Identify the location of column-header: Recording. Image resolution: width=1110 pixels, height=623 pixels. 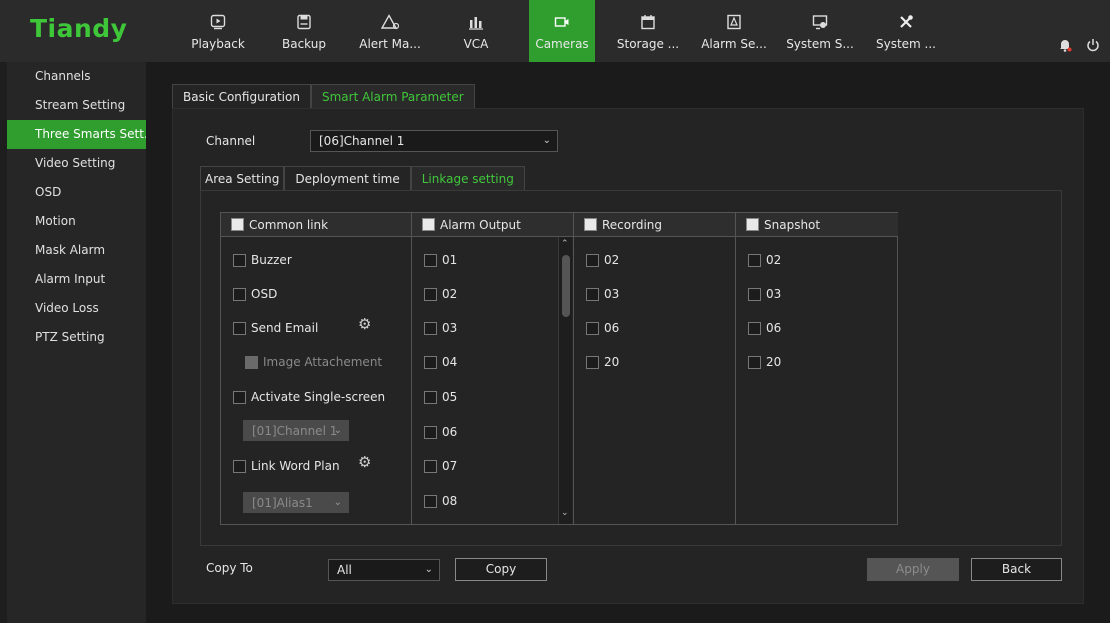
(654, 225).